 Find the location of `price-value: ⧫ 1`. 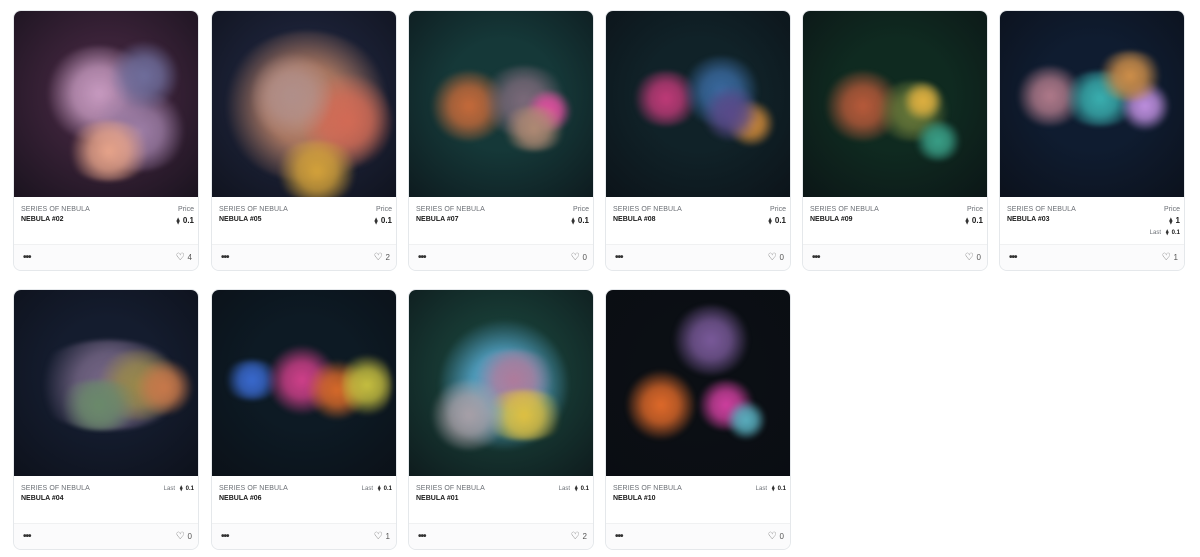

price-value: ⧫ 1 is located at coordinates (1174, 220).